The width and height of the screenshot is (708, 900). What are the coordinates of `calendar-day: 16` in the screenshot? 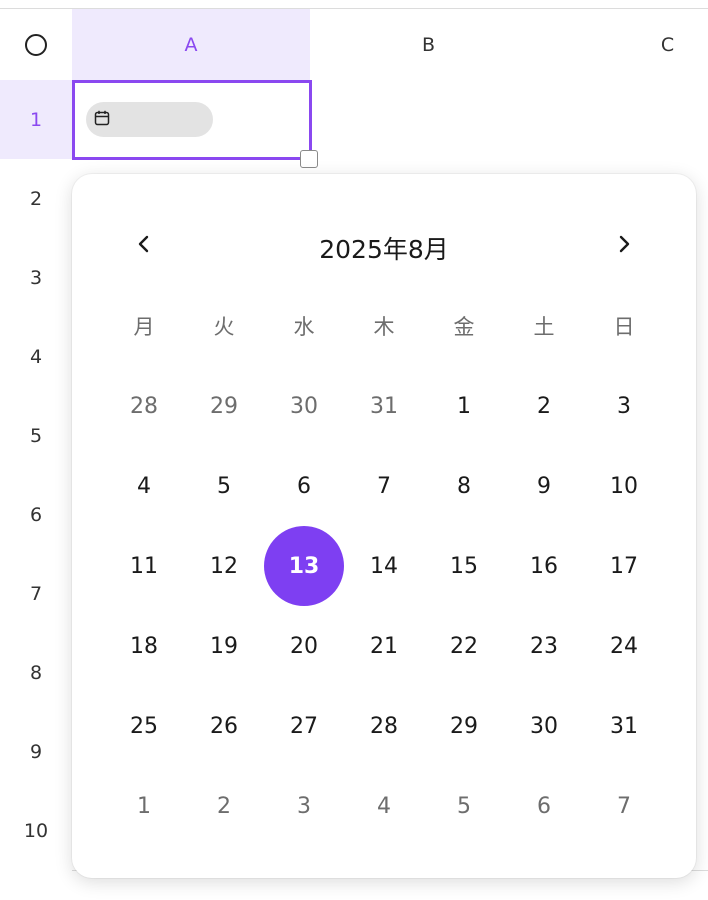 It's located at (544, 566).